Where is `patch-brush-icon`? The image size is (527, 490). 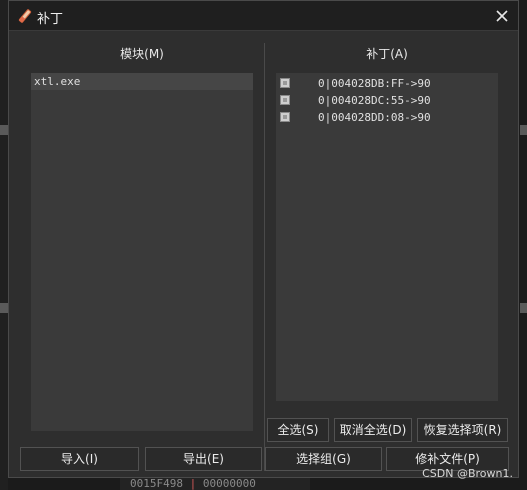 patch-brush-icon is located at coordinates (25, 16).